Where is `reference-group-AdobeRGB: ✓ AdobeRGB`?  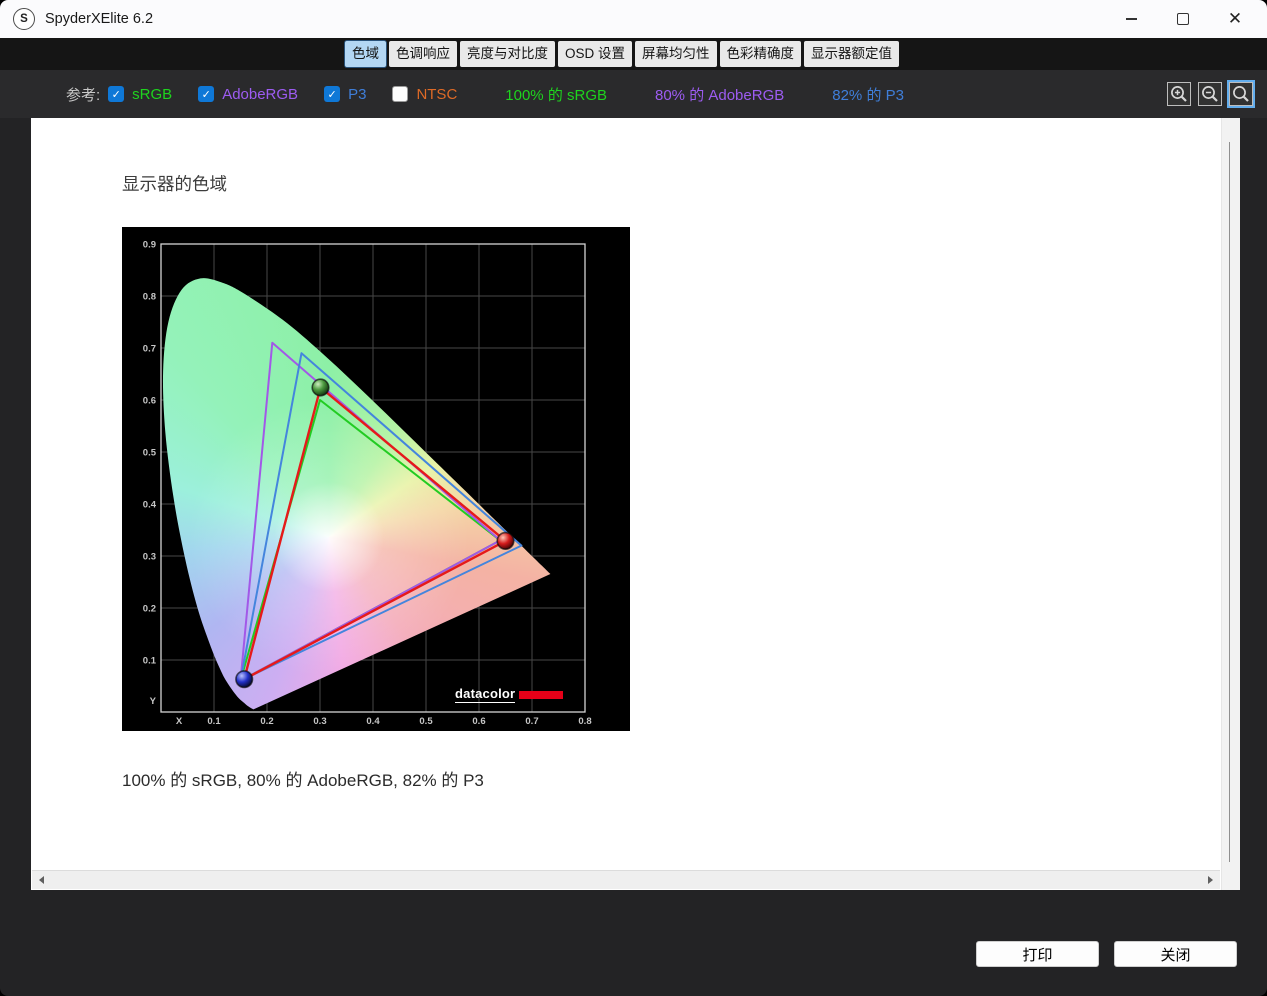
reference-group-AdobeRGB: ✓ AdobeRGB is located at coordinates (248, 94).